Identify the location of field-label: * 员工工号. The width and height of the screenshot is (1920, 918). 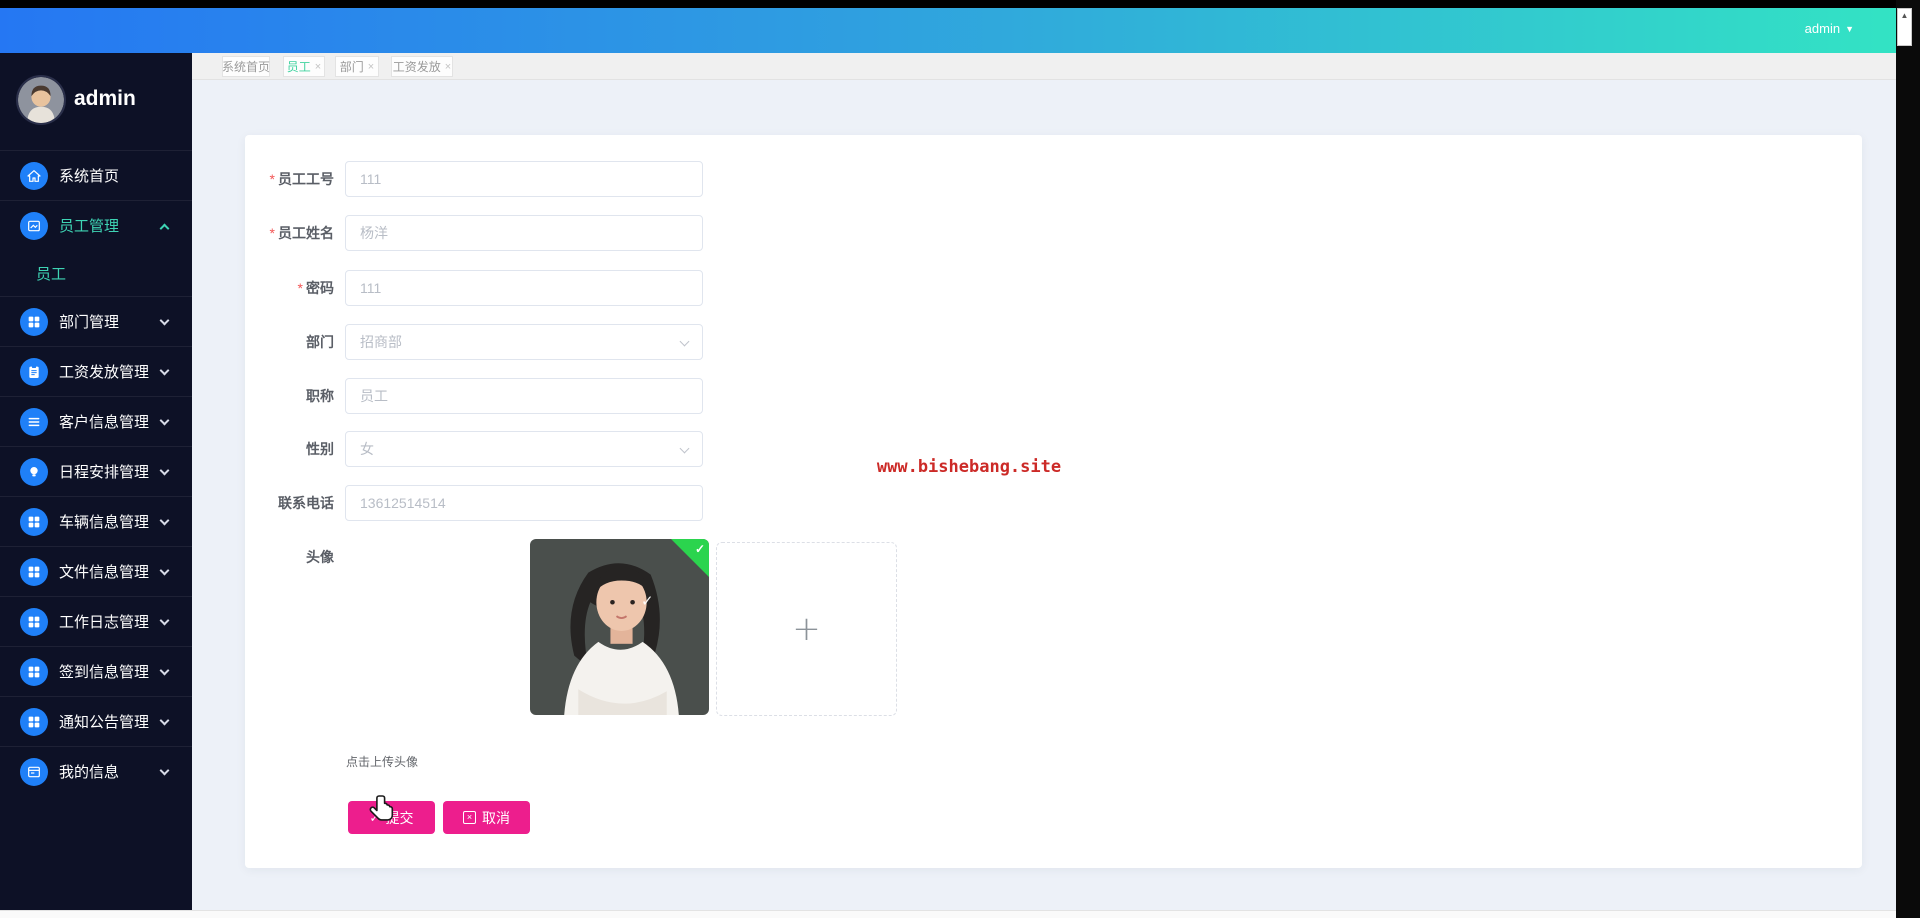
(301, 179).